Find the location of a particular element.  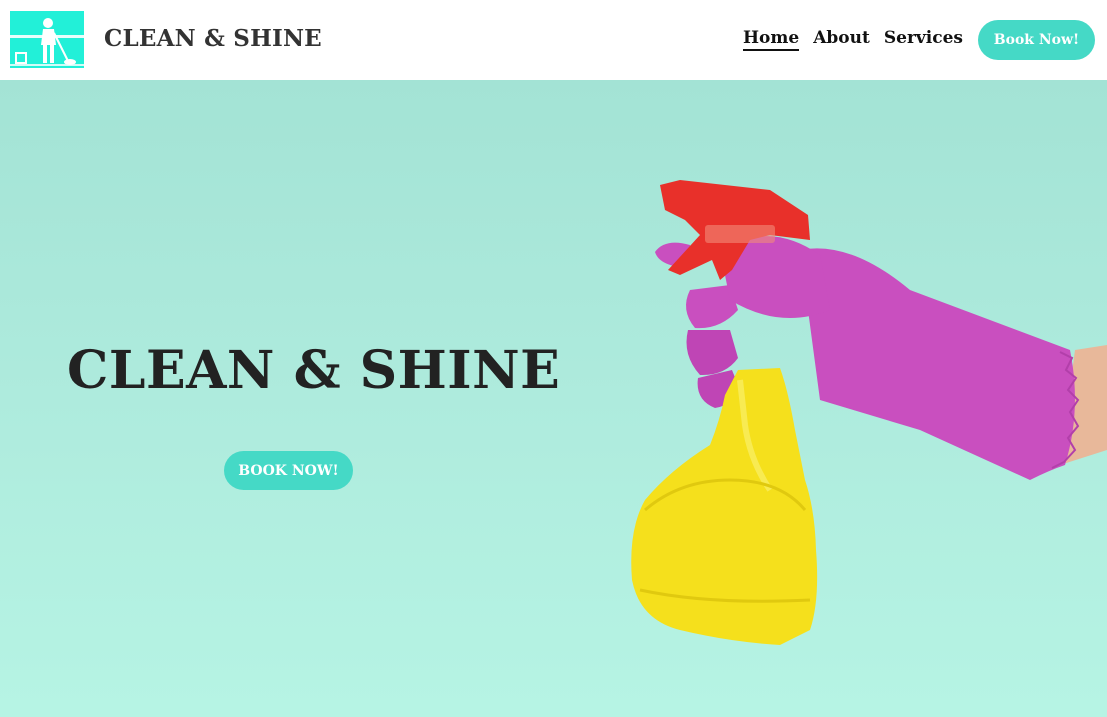

main-nav: Home About Services is located at coordinates (853, 39).